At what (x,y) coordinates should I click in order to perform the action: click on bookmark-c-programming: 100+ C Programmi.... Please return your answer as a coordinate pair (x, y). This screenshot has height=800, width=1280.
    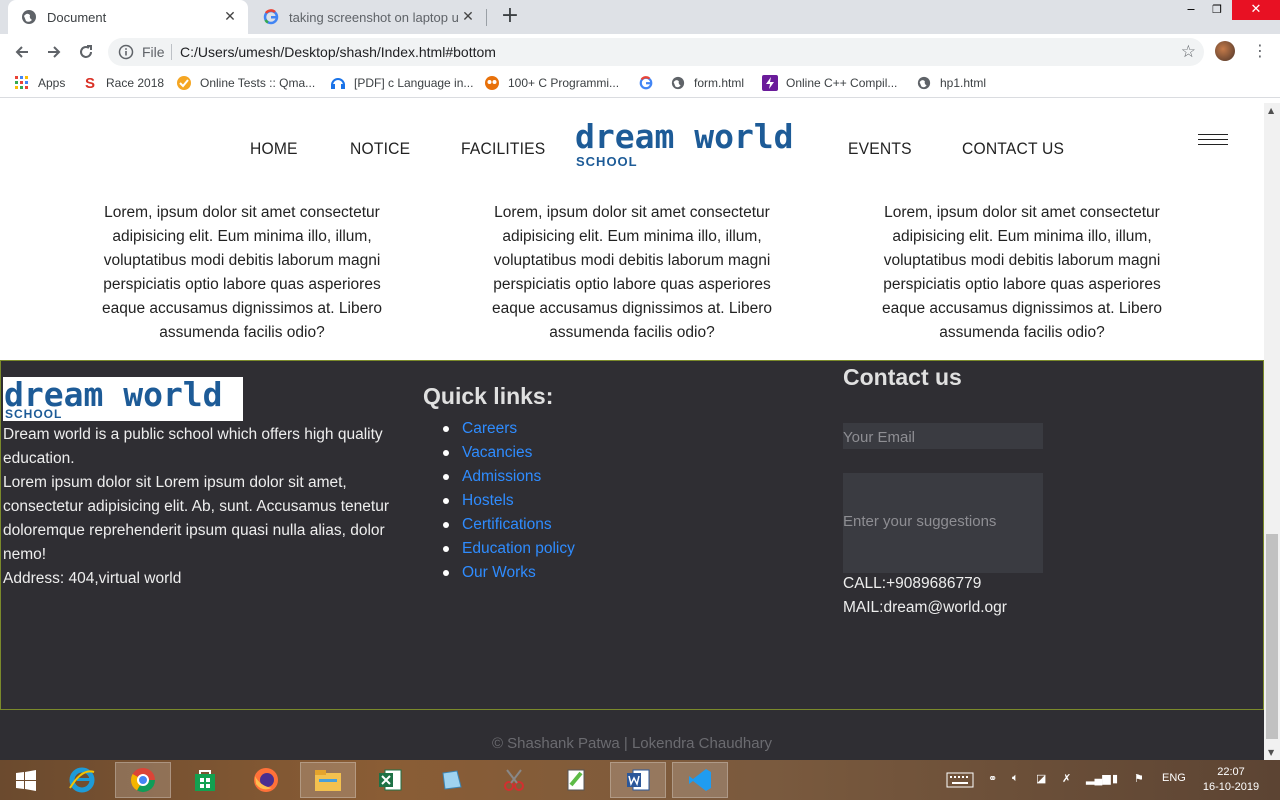
    Looking at the image, I should click on (551, 83).